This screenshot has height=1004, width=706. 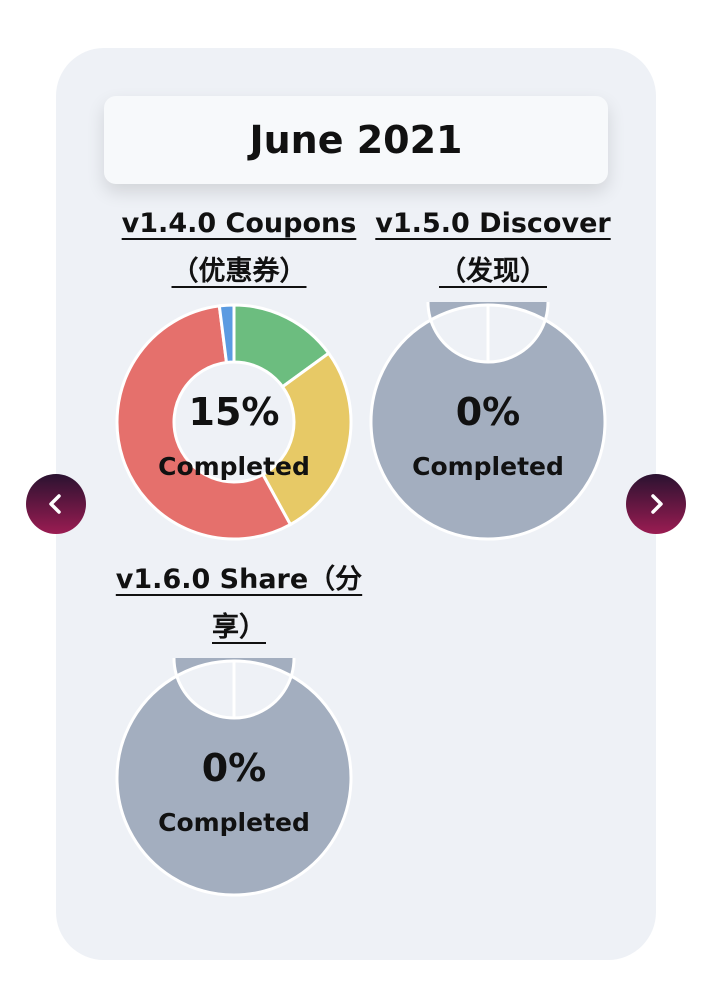 What do you see at coordinates (239, 248) in the screenshot?
I see `release-title-link: v1.4.0 Coupons（优惠券）` at bounding box center [239, 248].